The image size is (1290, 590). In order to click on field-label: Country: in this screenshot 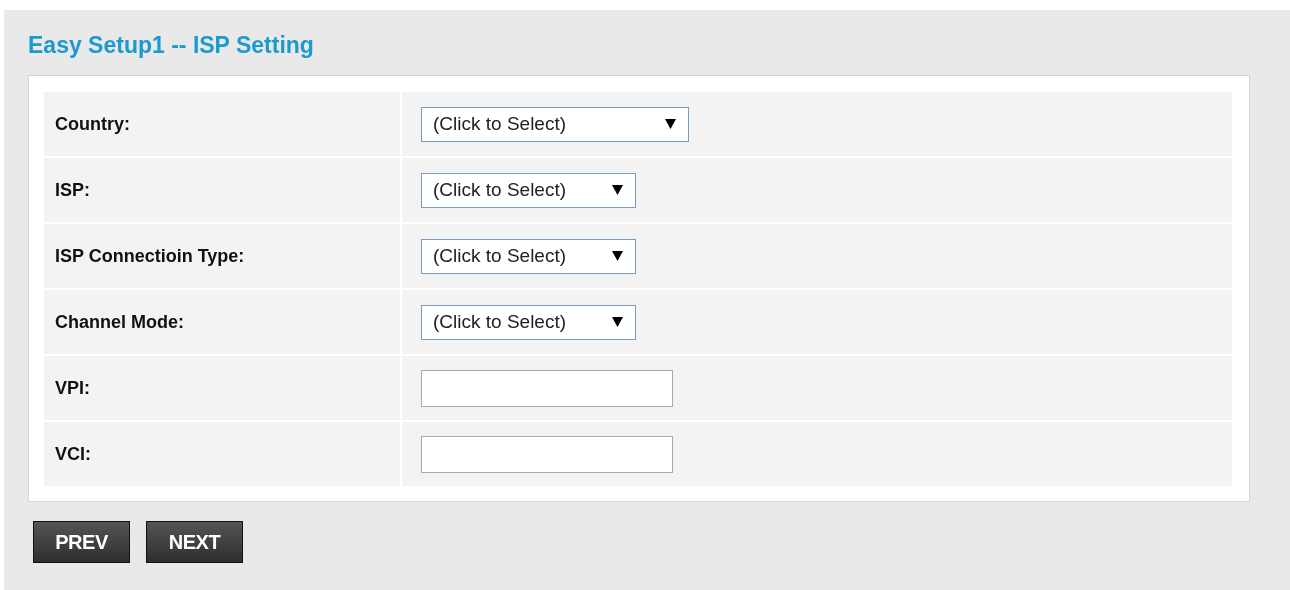, I will do `click(92, 124)`.